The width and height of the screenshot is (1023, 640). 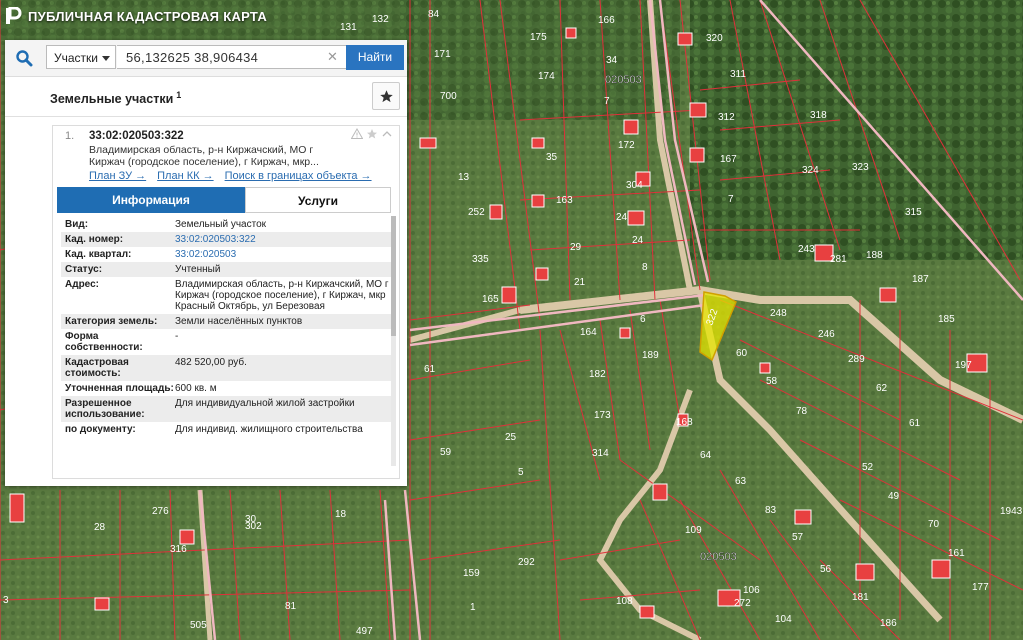 What do you see at coordinates (538, 37) in the screenshot?
I see `parcel-label: 175` at bounding box center [538, 37].